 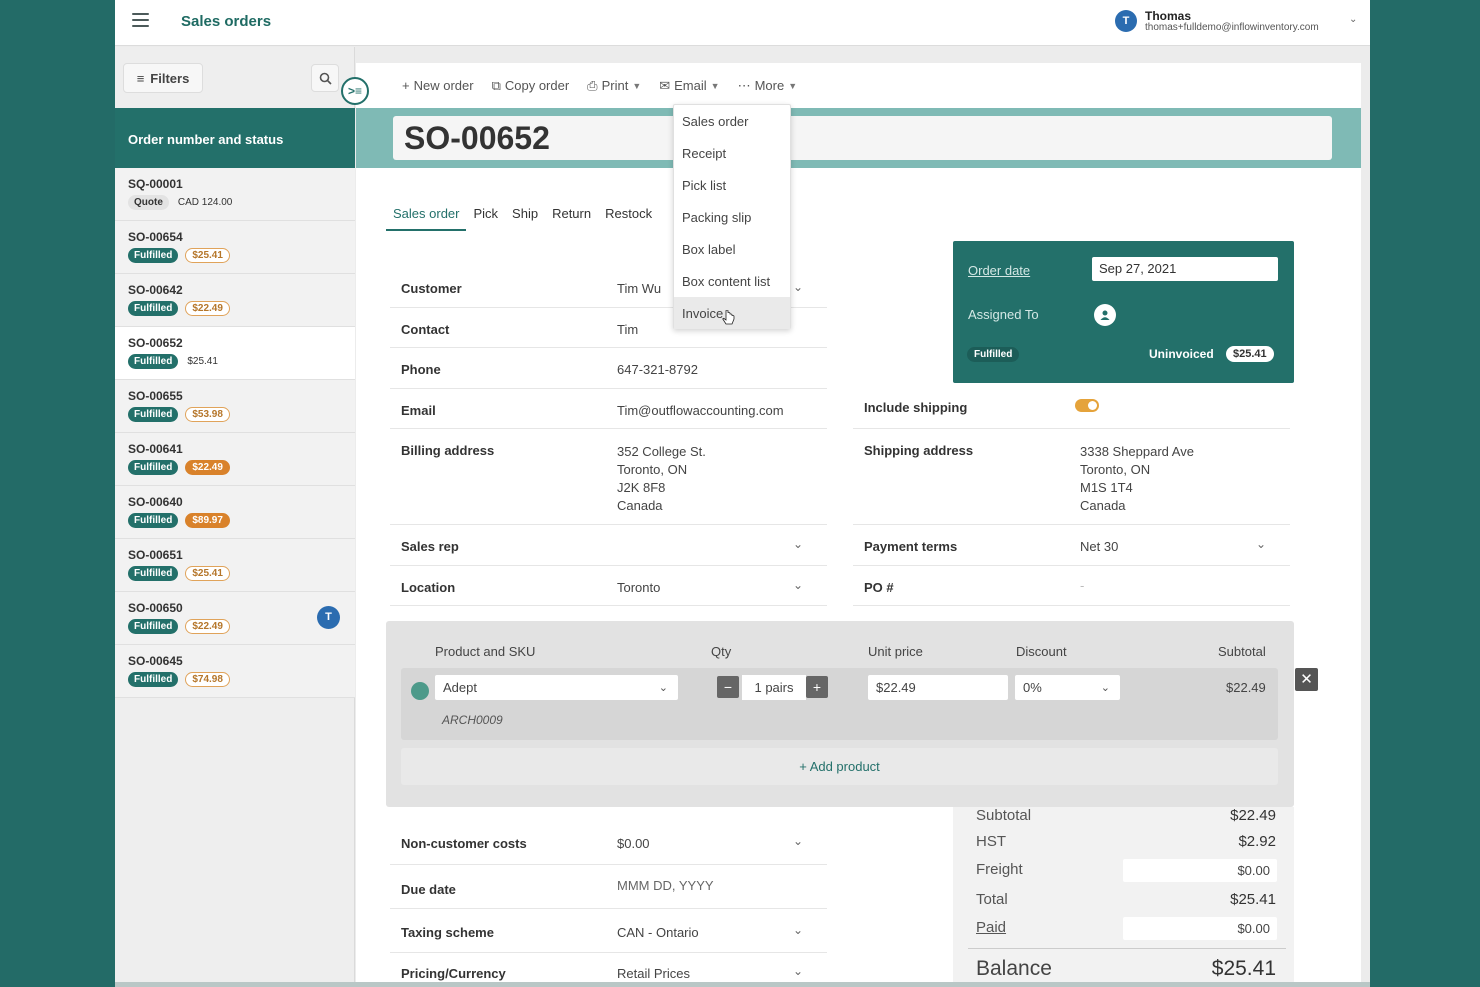 I want to click on order-meta: Fulfilled $22.49, so click(x=241, y=467).